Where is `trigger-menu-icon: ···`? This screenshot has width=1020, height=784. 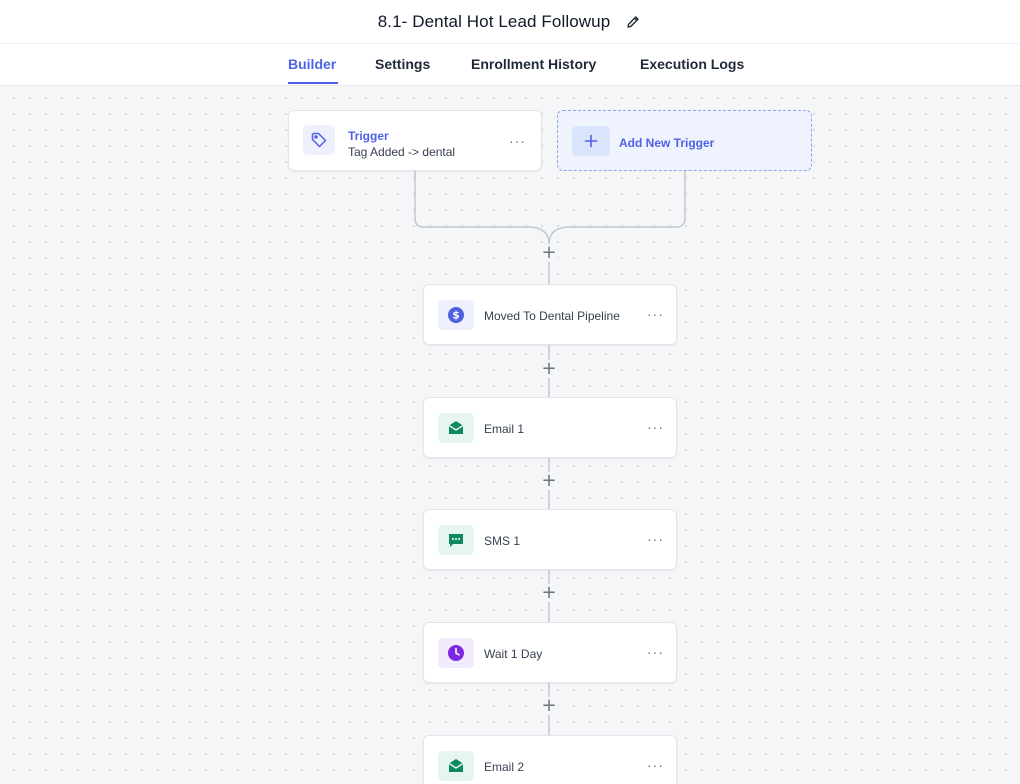 trigger-menu-icon: ··· is located at coordinates (517, 141).